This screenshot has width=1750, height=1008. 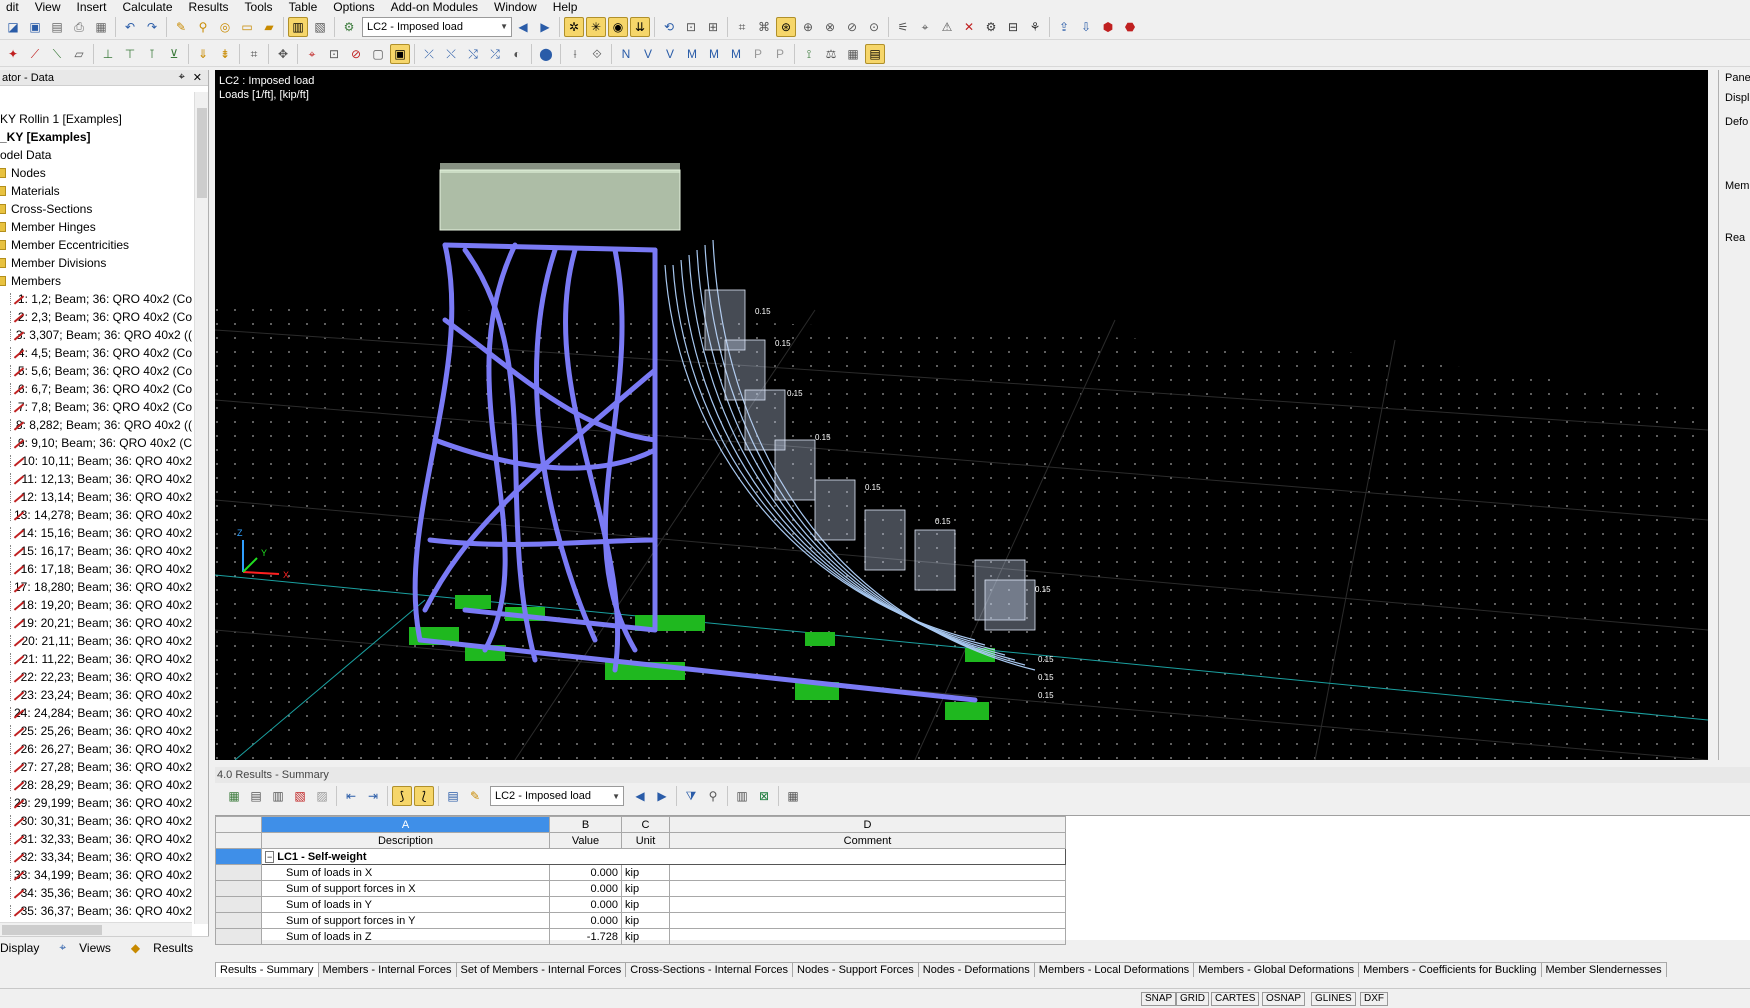 I want to click on folder-icon: ▰, so click(x=269, y=27).